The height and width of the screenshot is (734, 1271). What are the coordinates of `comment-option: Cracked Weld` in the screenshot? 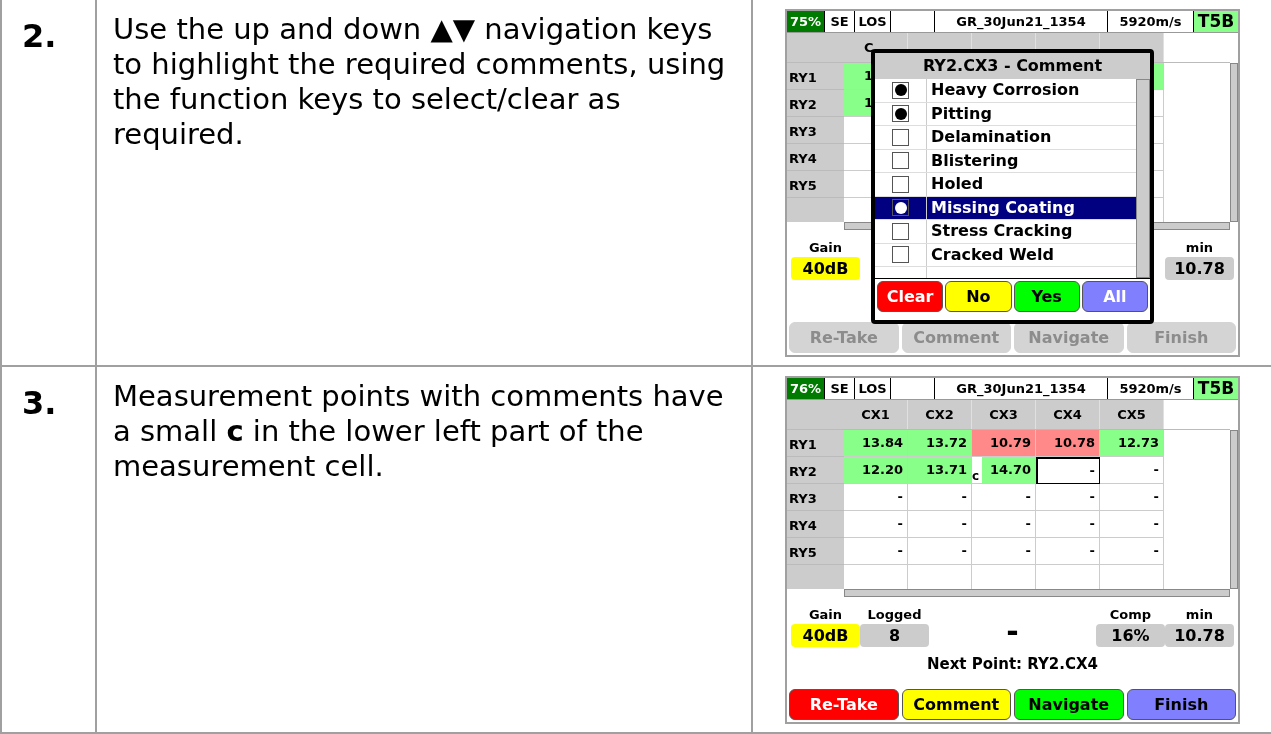 It's located at (1005, 255).